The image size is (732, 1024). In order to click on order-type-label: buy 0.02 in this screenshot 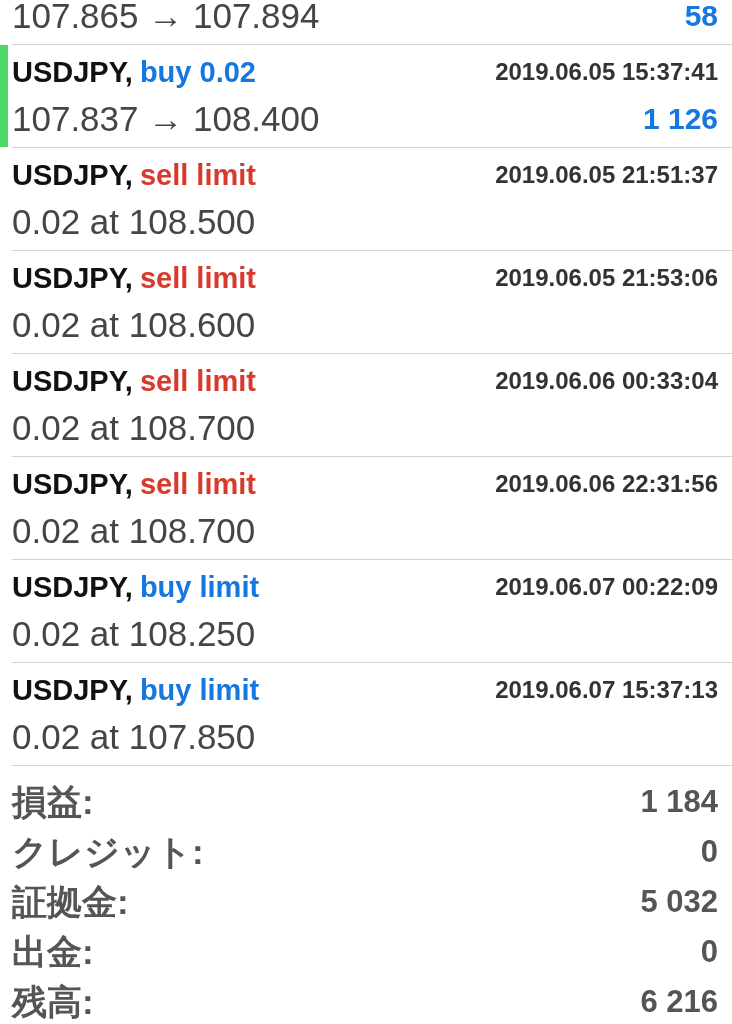, I will do `click(197, 72)`.